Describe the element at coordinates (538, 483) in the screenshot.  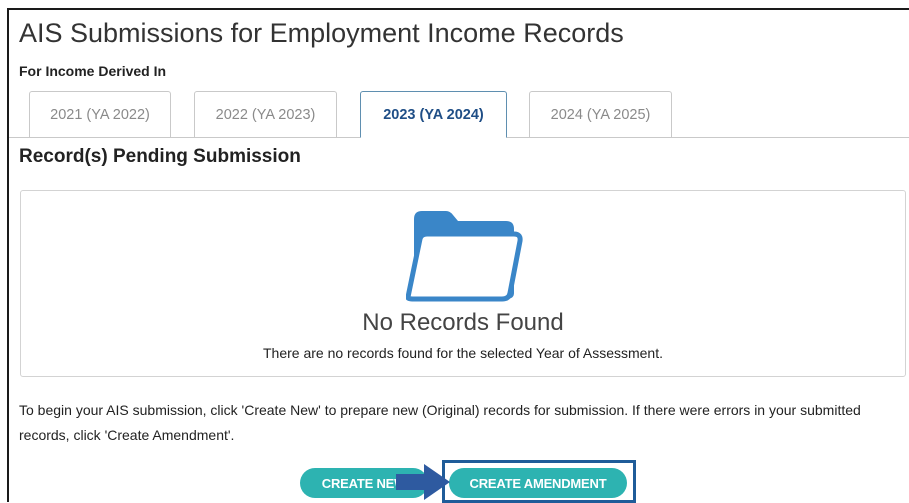
I see `create-amendment-button: CREATE AMENDMENT` at that location.